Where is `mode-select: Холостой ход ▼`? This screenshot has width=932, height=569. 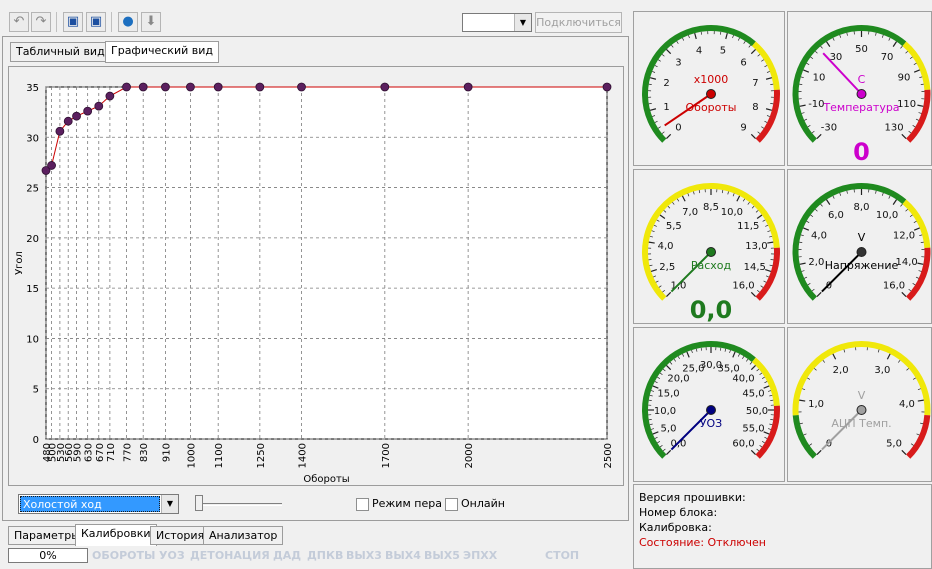 mode-select: Холостой ход ▼ is located at coordinates (98, 504).